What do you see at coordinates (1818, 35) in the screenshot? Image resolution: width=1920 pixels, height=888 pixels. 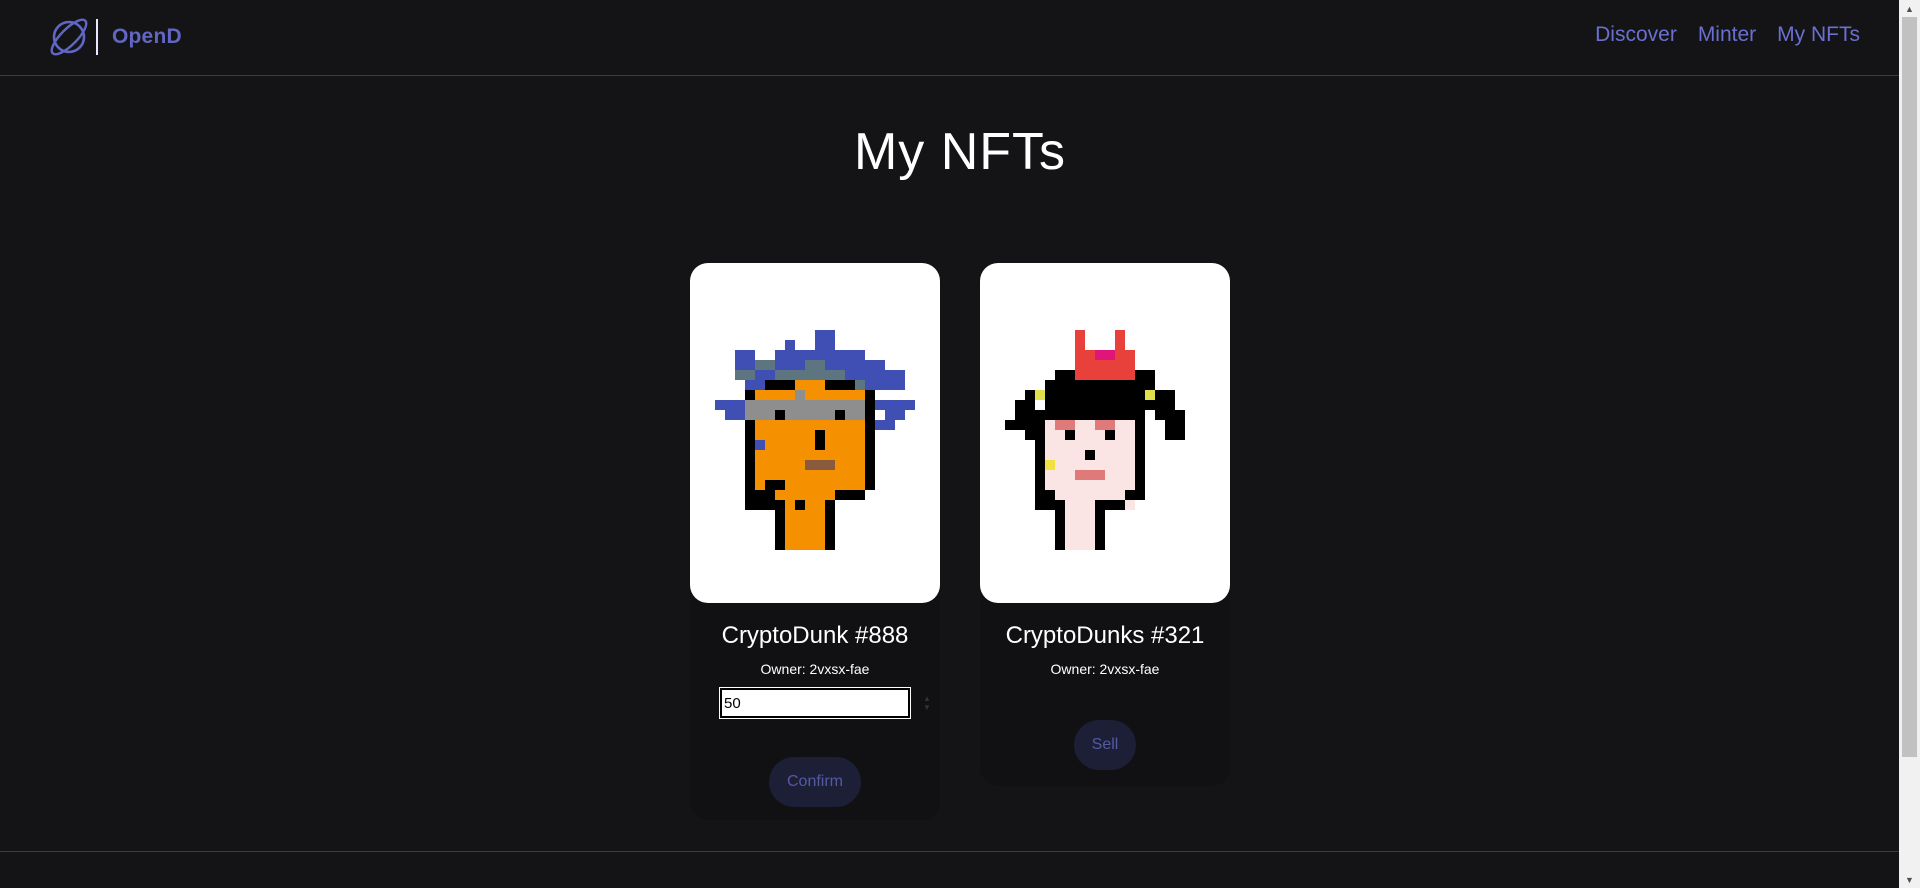 I see `nav-my-nfts: My NFTs` at bounding box center [1818, 35].